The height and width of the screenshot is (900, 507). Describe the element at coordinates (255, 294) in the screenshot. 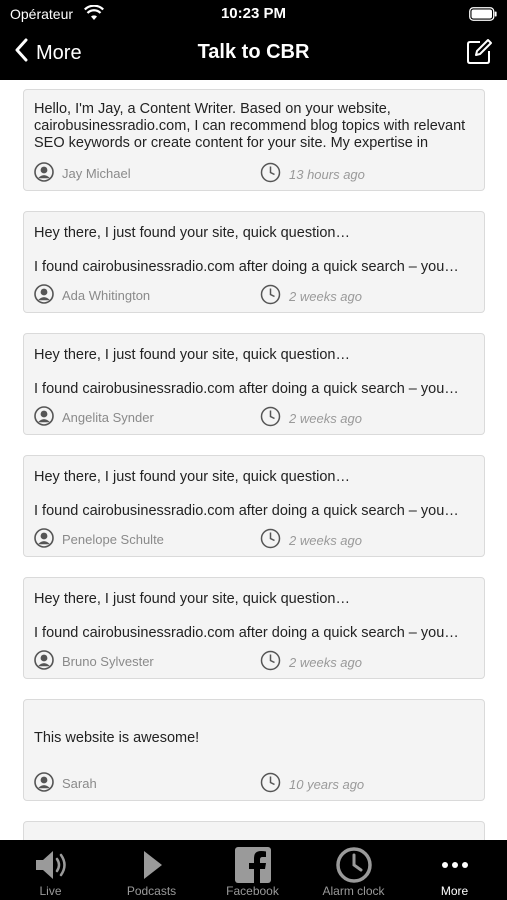

I see `message-meta: Ada Whitington 2 weeks ago` at that location.